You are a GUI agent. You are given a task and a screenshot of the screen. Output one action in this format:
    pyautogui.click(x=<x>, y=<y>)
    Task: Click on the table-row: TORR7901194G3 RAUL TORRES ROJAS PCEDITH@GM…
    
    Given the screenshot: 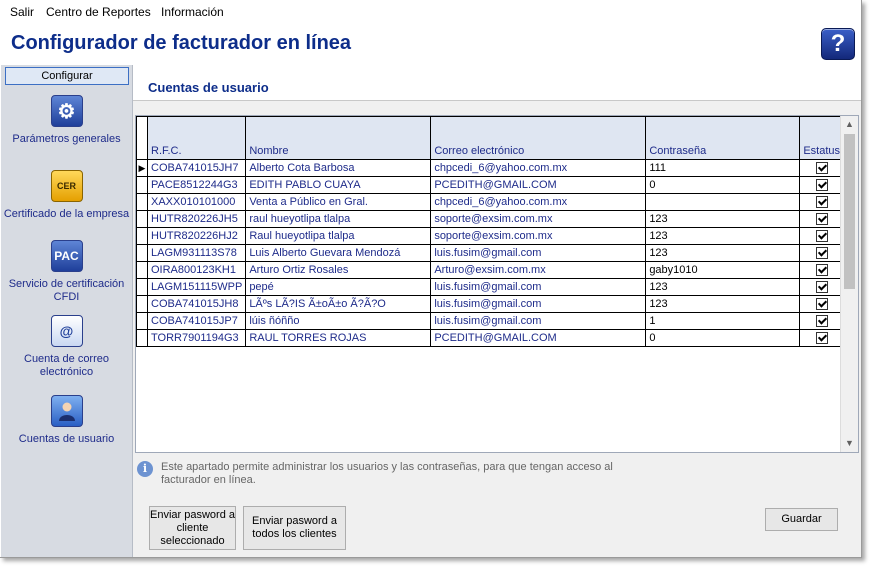 What is the action you would take?
    pyautogui.click(x=490, y=338)
    